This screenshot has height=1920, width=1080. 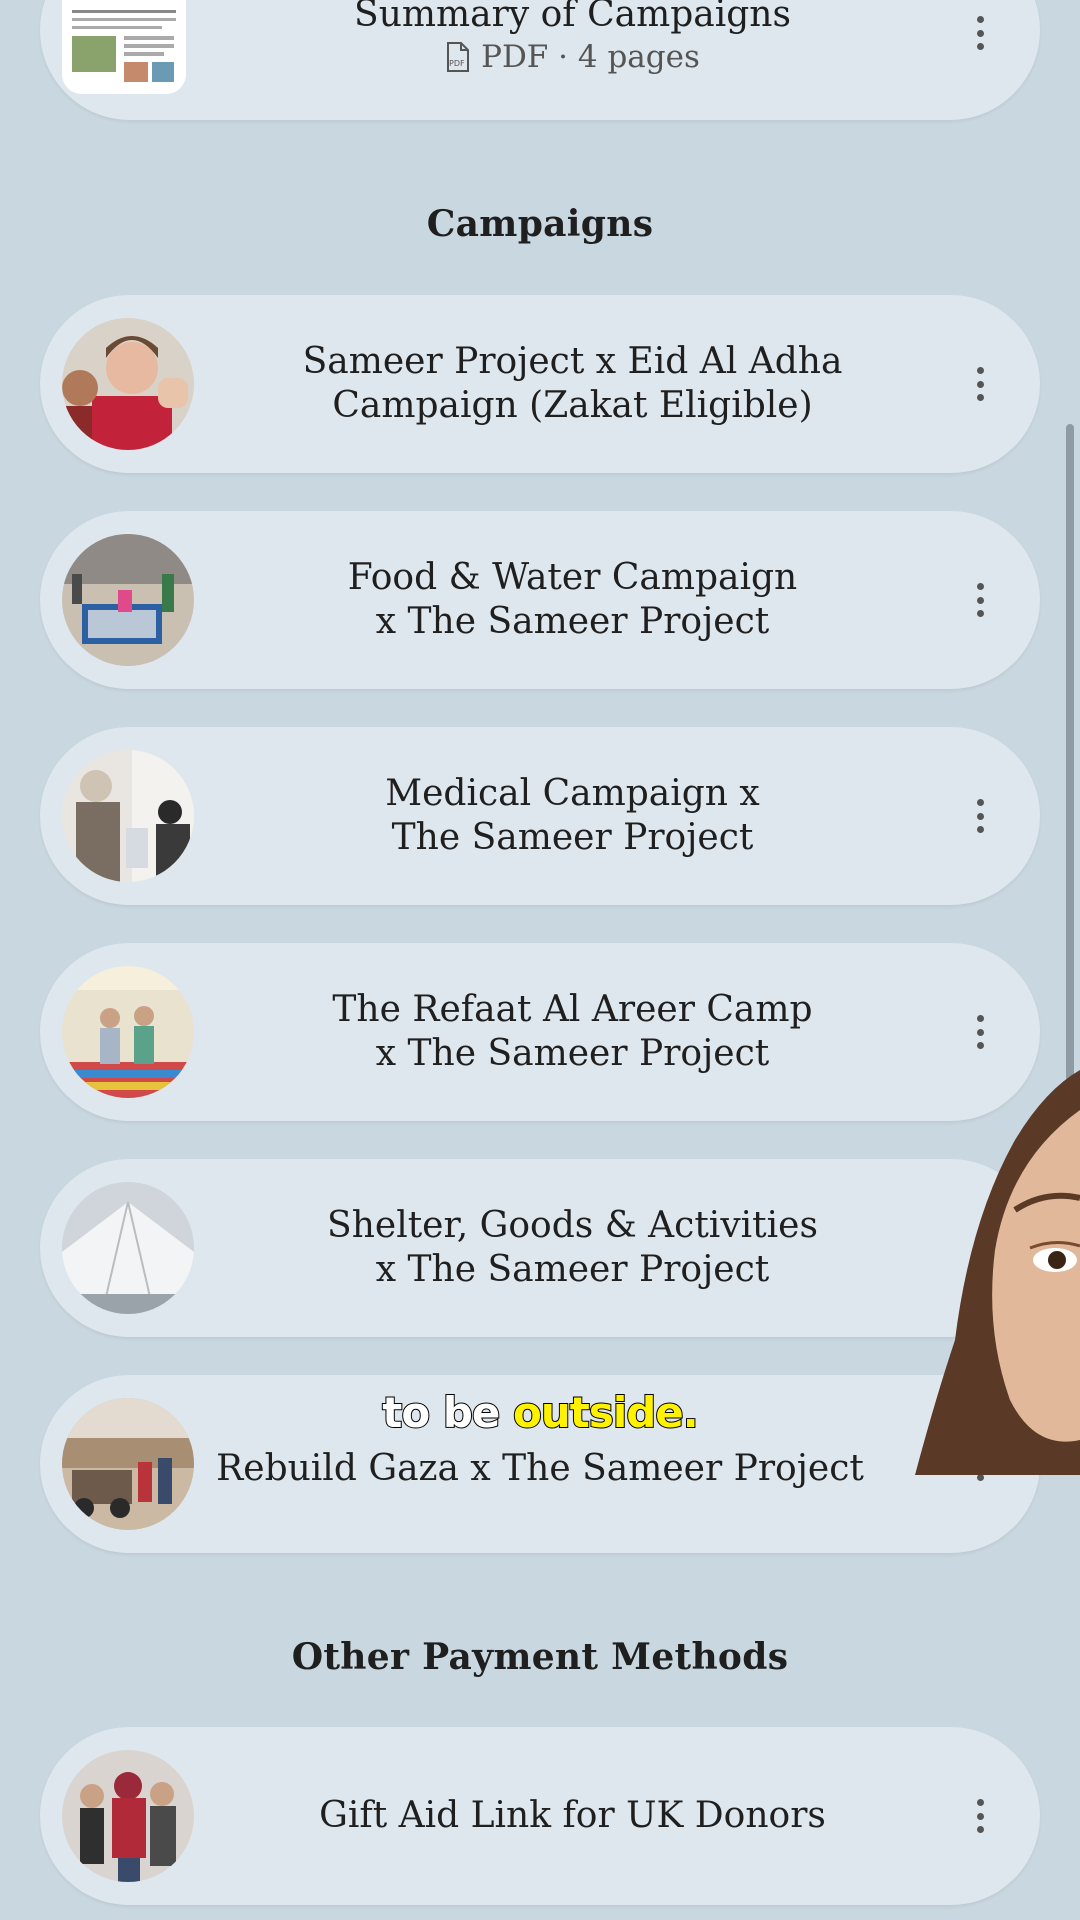 I want to click on pdf-card-text: Summary of Campaigns PDF PDF · 4 pages, so click(x=572, y=39).